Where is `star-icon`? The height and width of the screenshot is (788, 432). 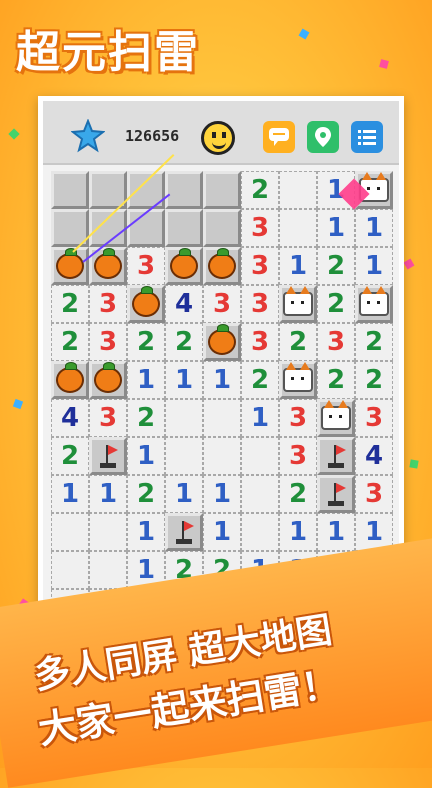
star-icon is located at coordinates (88, 136).